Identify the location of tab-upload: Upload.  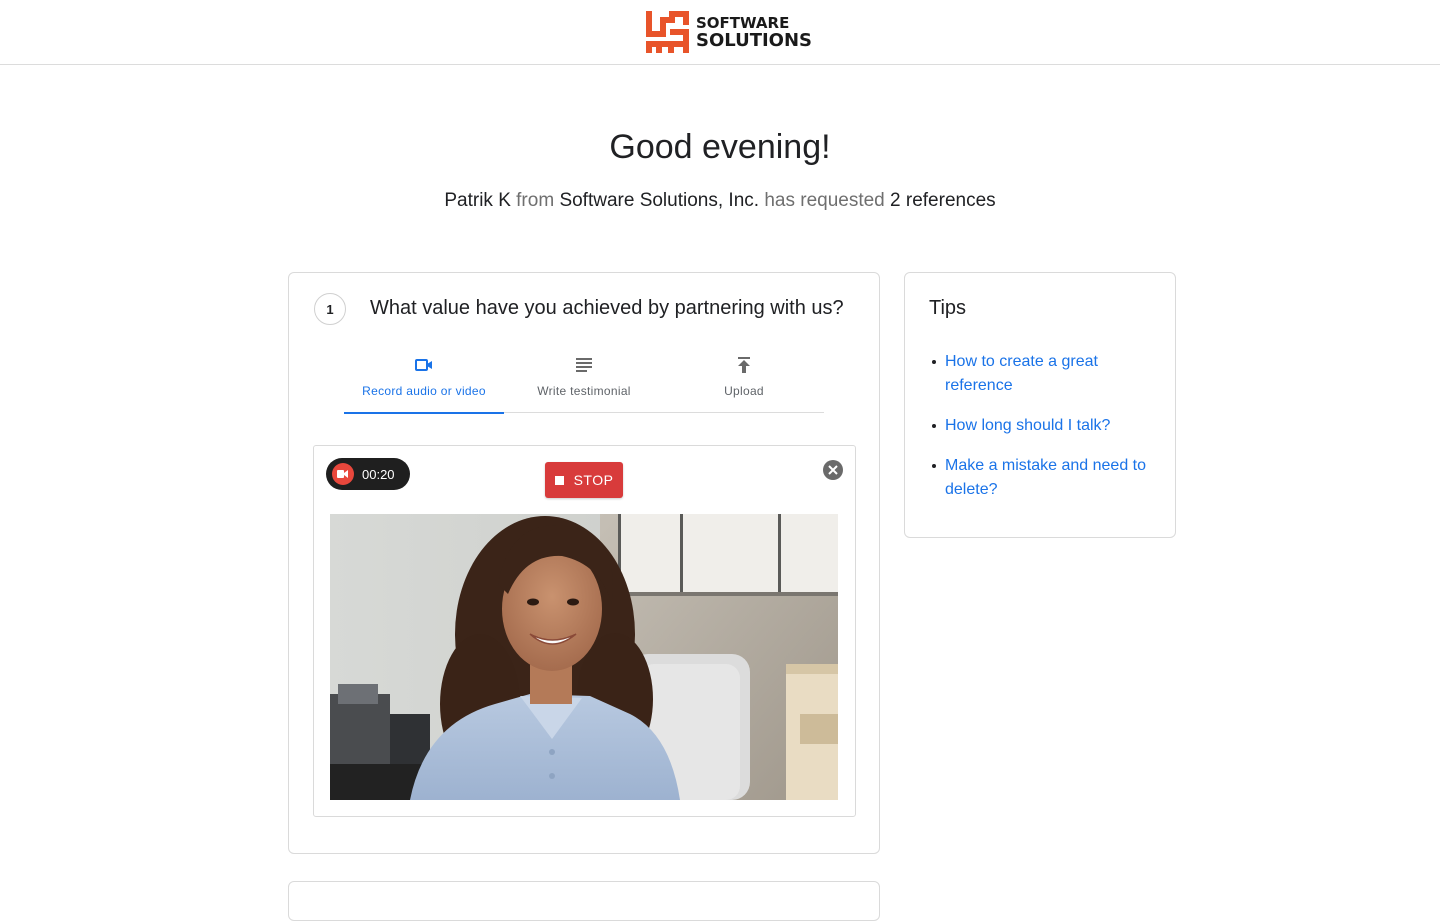
(744, 382).